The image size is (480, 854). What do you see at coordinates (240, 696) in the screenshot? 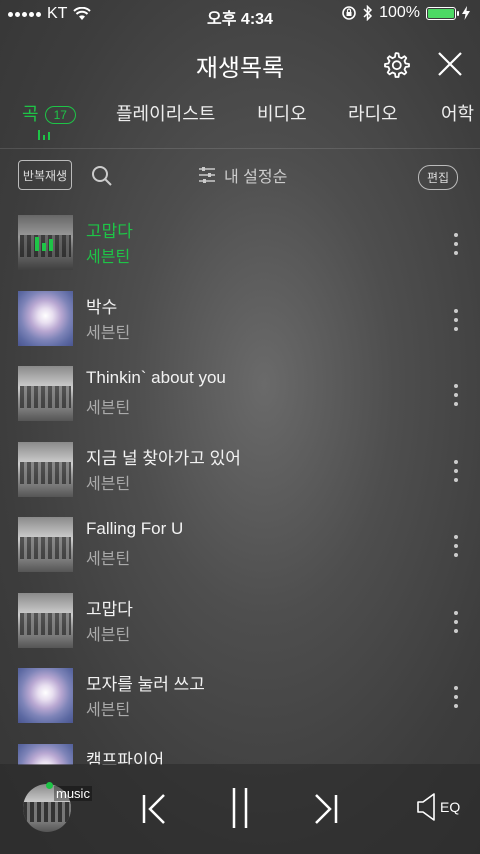
I see `song-row: 모자를 눌러 쓰고세븐틴` at bounding box center [240, 696].